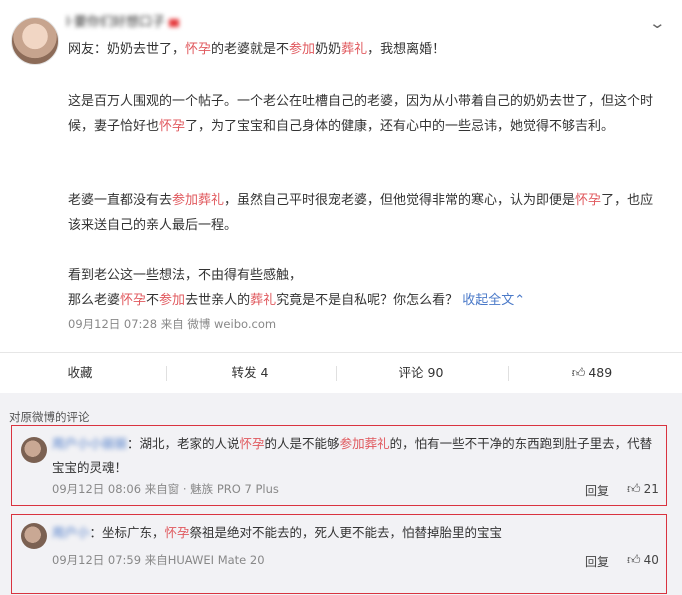 This screenshot has height=595, width=682. Describe the element at coordinates (80, 373) in the screenshot. I see `favorite-button: 收藏` at that location.